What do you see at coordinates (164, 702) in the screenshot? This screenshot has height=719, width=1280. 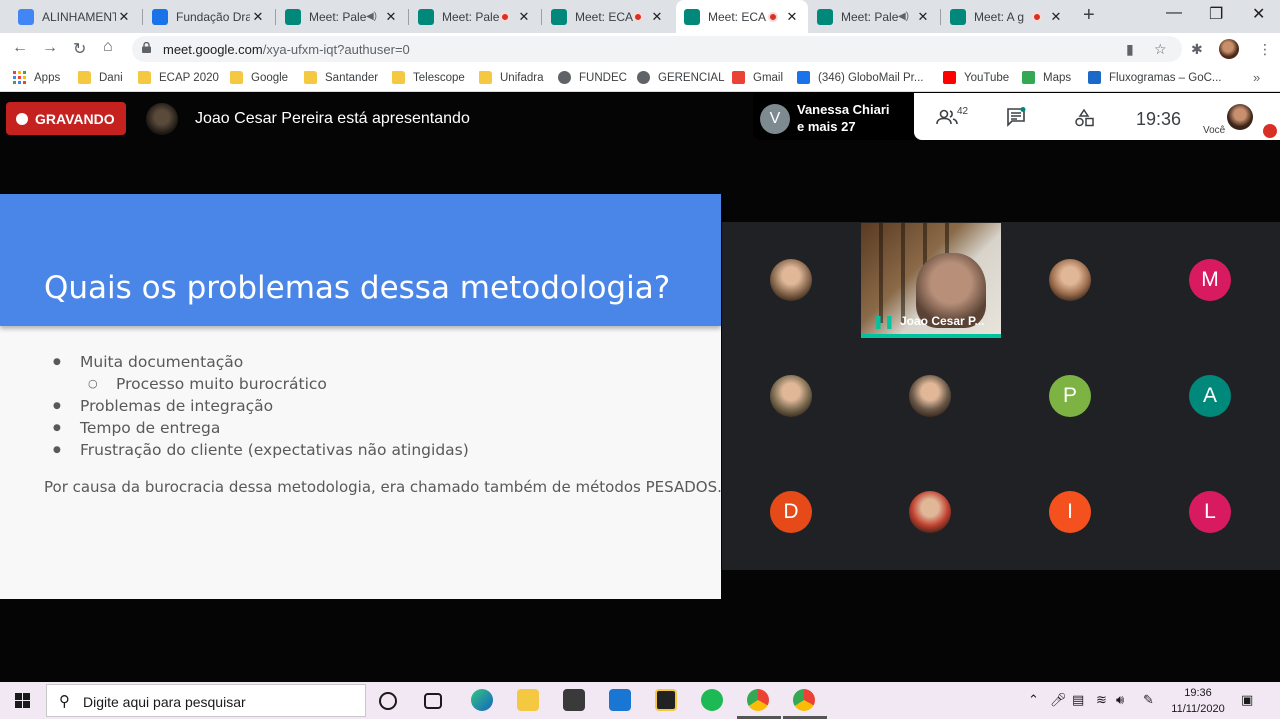 I see `search-placeholder: Digite aqui para pesquisar` at bounding box center [164, 702].